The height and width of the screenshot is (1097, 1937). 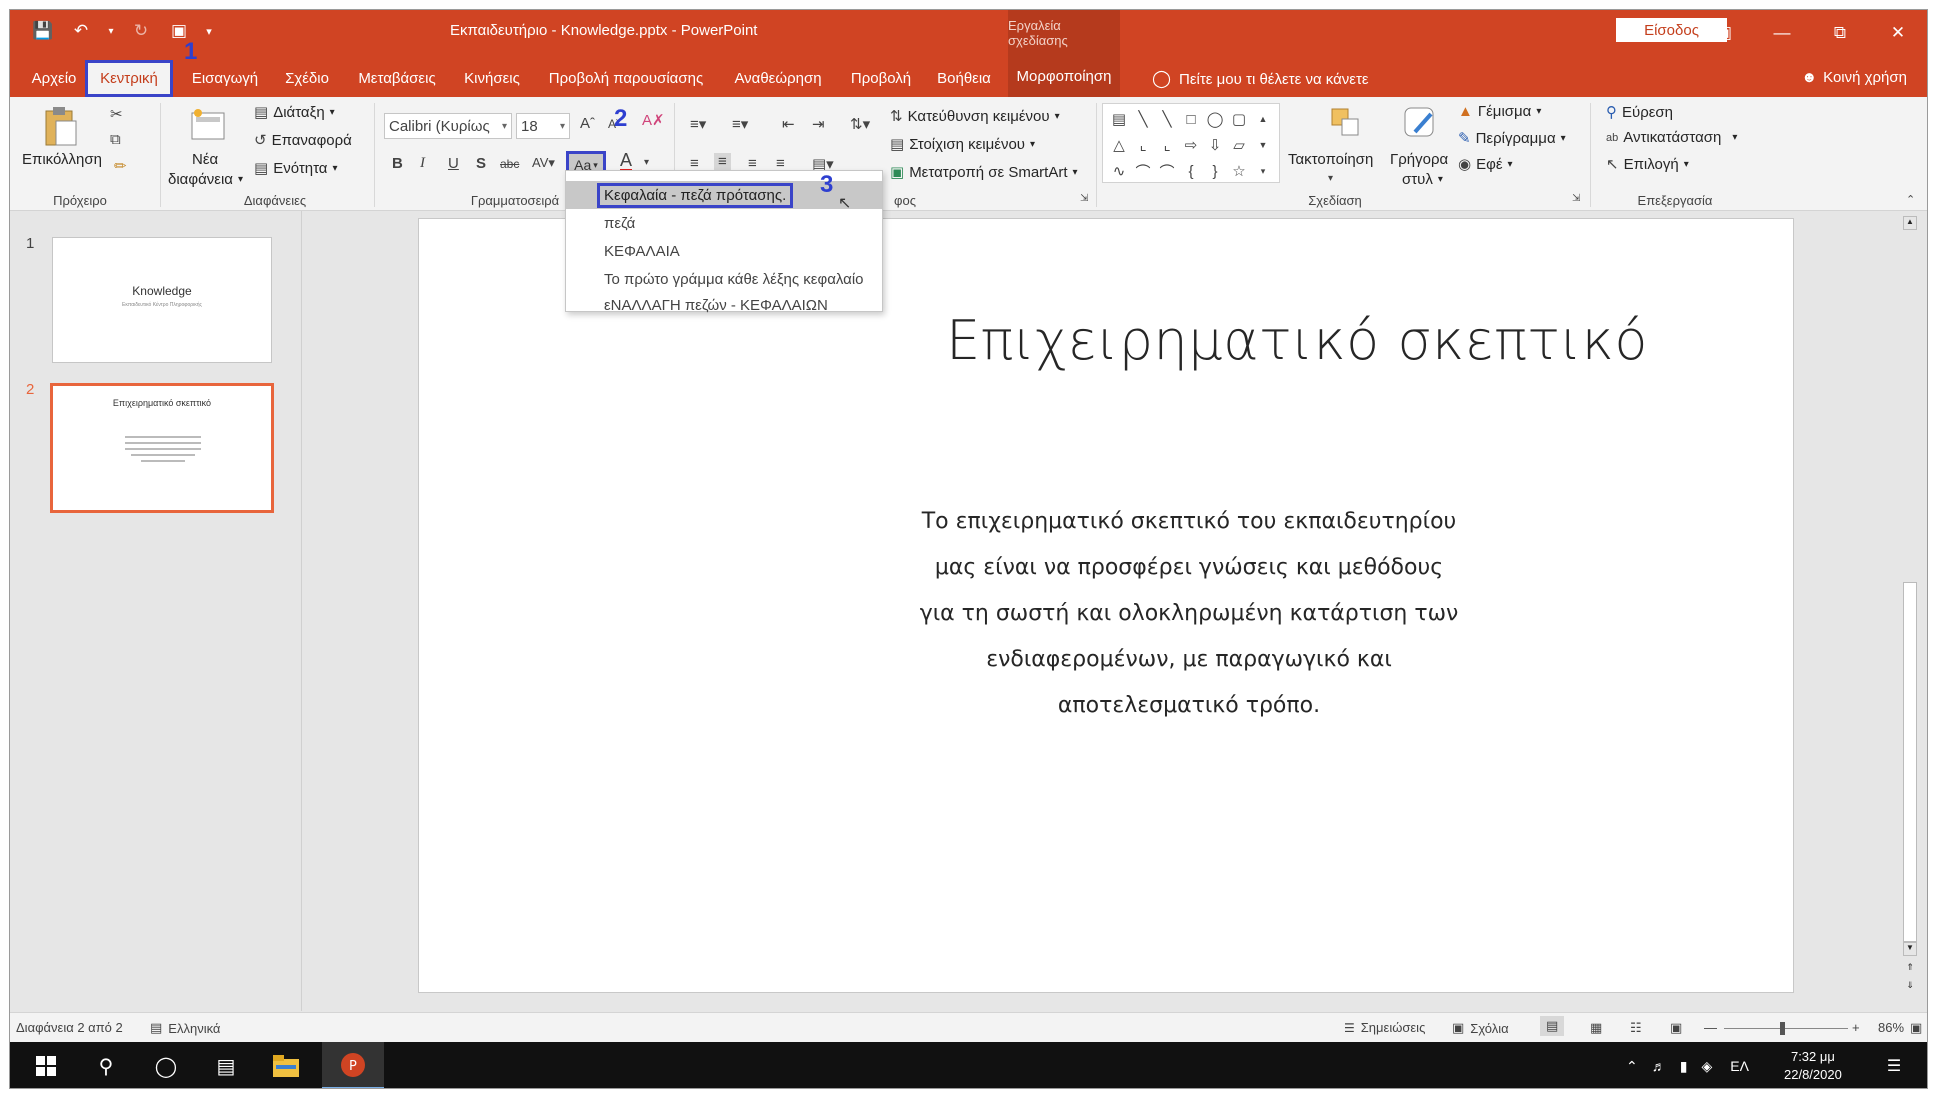 I want to click on font-name-dropdown-icon: ▾, so click(x=504, y=126).